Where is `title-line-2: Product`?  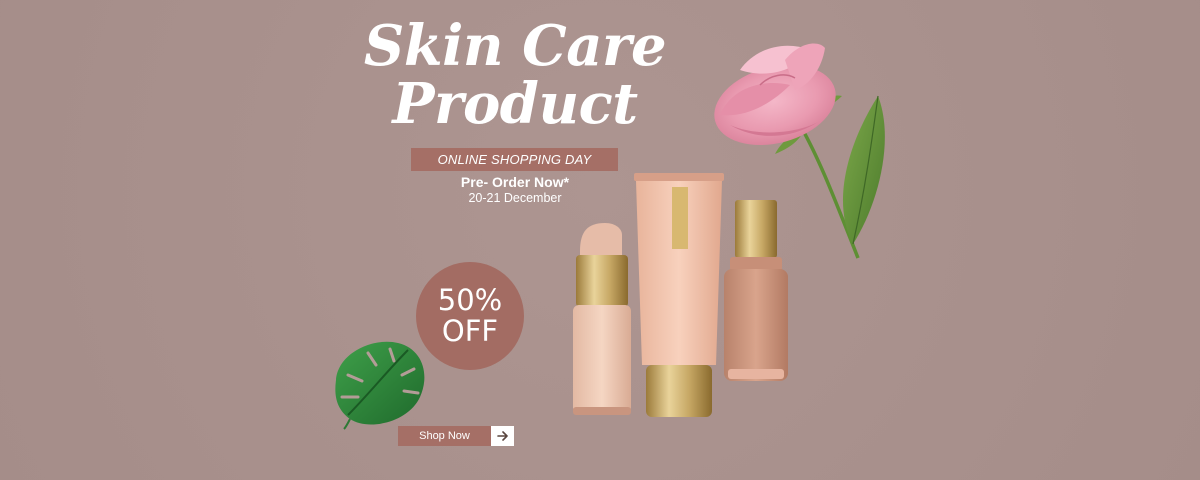
title-line-2: Product is located at coordinates (515, 103).